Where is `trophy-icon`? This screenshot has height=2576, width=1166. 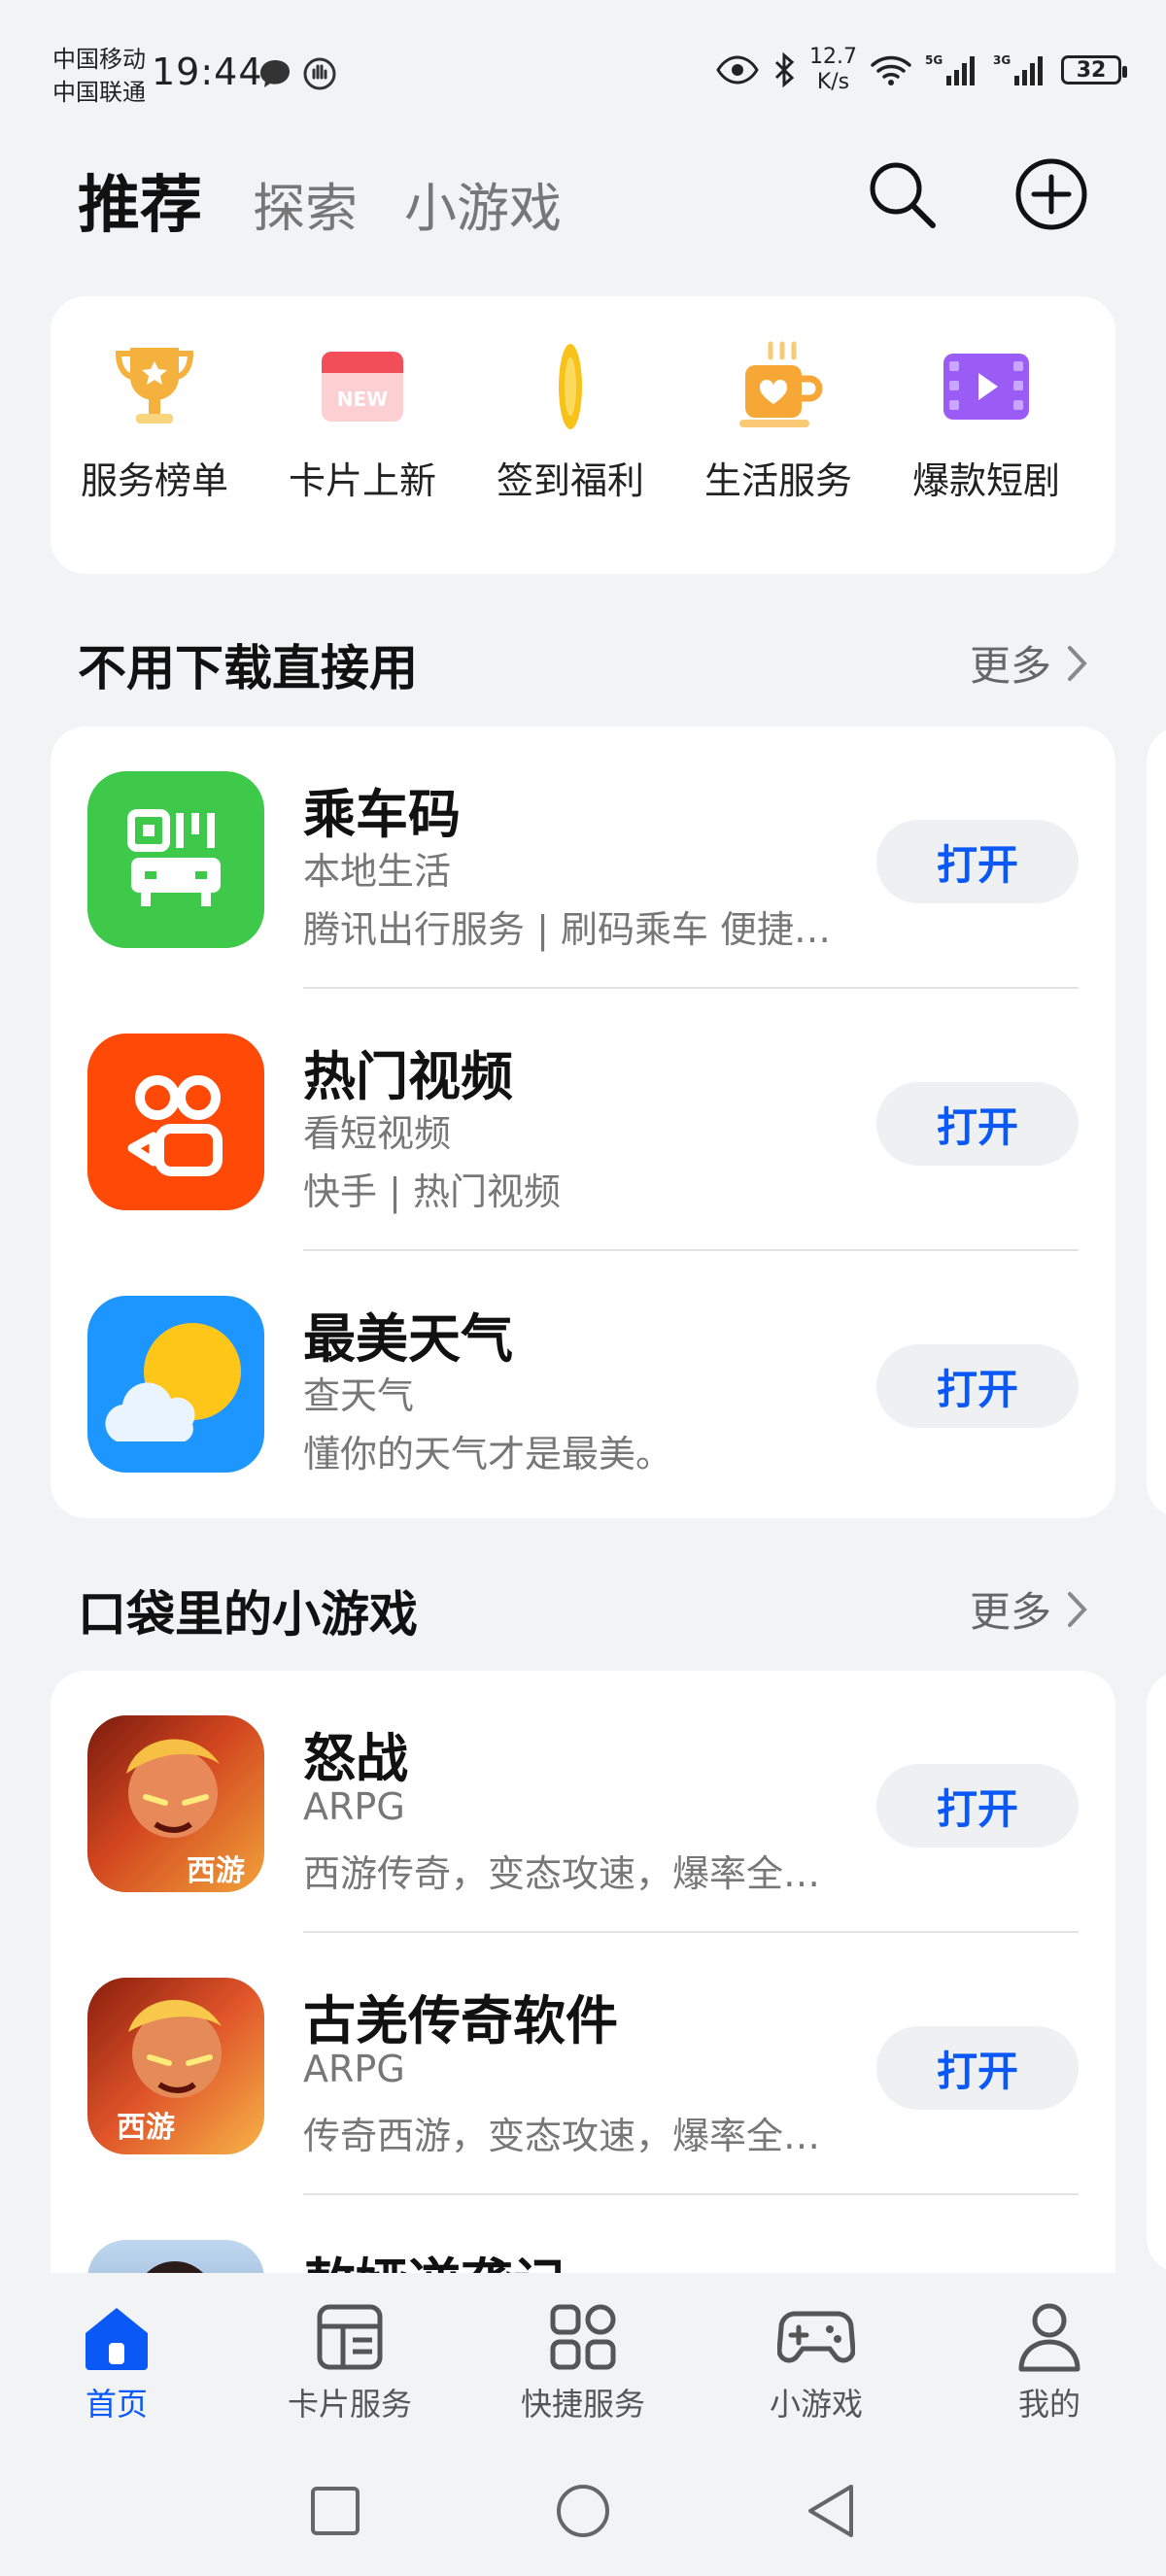 trophy-icon is located at coordinates (154, 386).